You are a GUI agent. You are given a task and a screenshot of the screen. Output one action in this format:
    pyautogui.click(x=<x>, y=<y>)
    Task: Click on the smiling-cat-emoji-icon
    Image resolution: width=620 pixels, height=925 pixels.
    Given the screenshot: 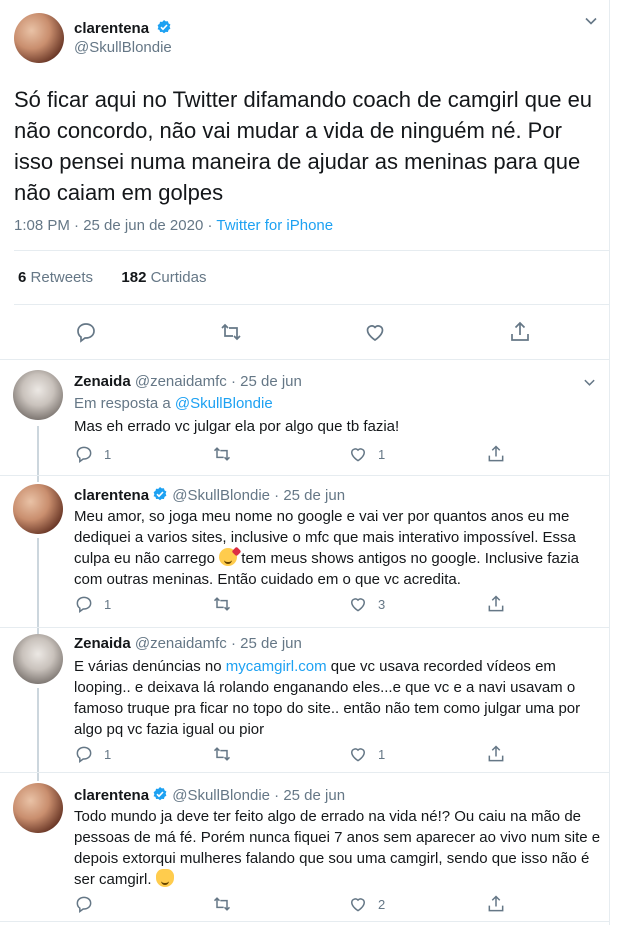 What is the action you would take?
    pyautogui.click(x=164, y=878)
    